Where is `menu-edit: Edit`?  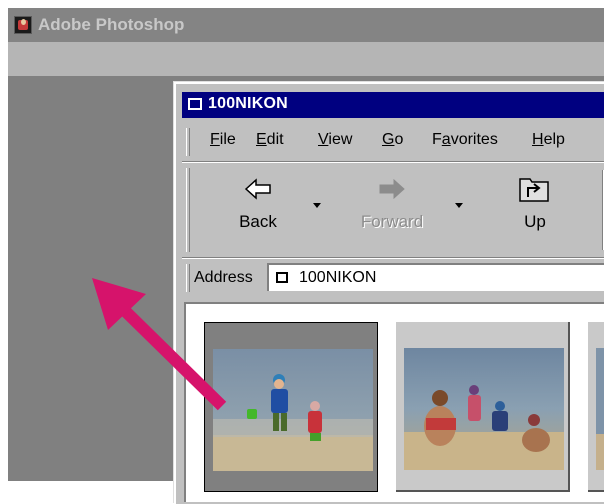 menu-edit: Edit is located at coordinates (270, 140).